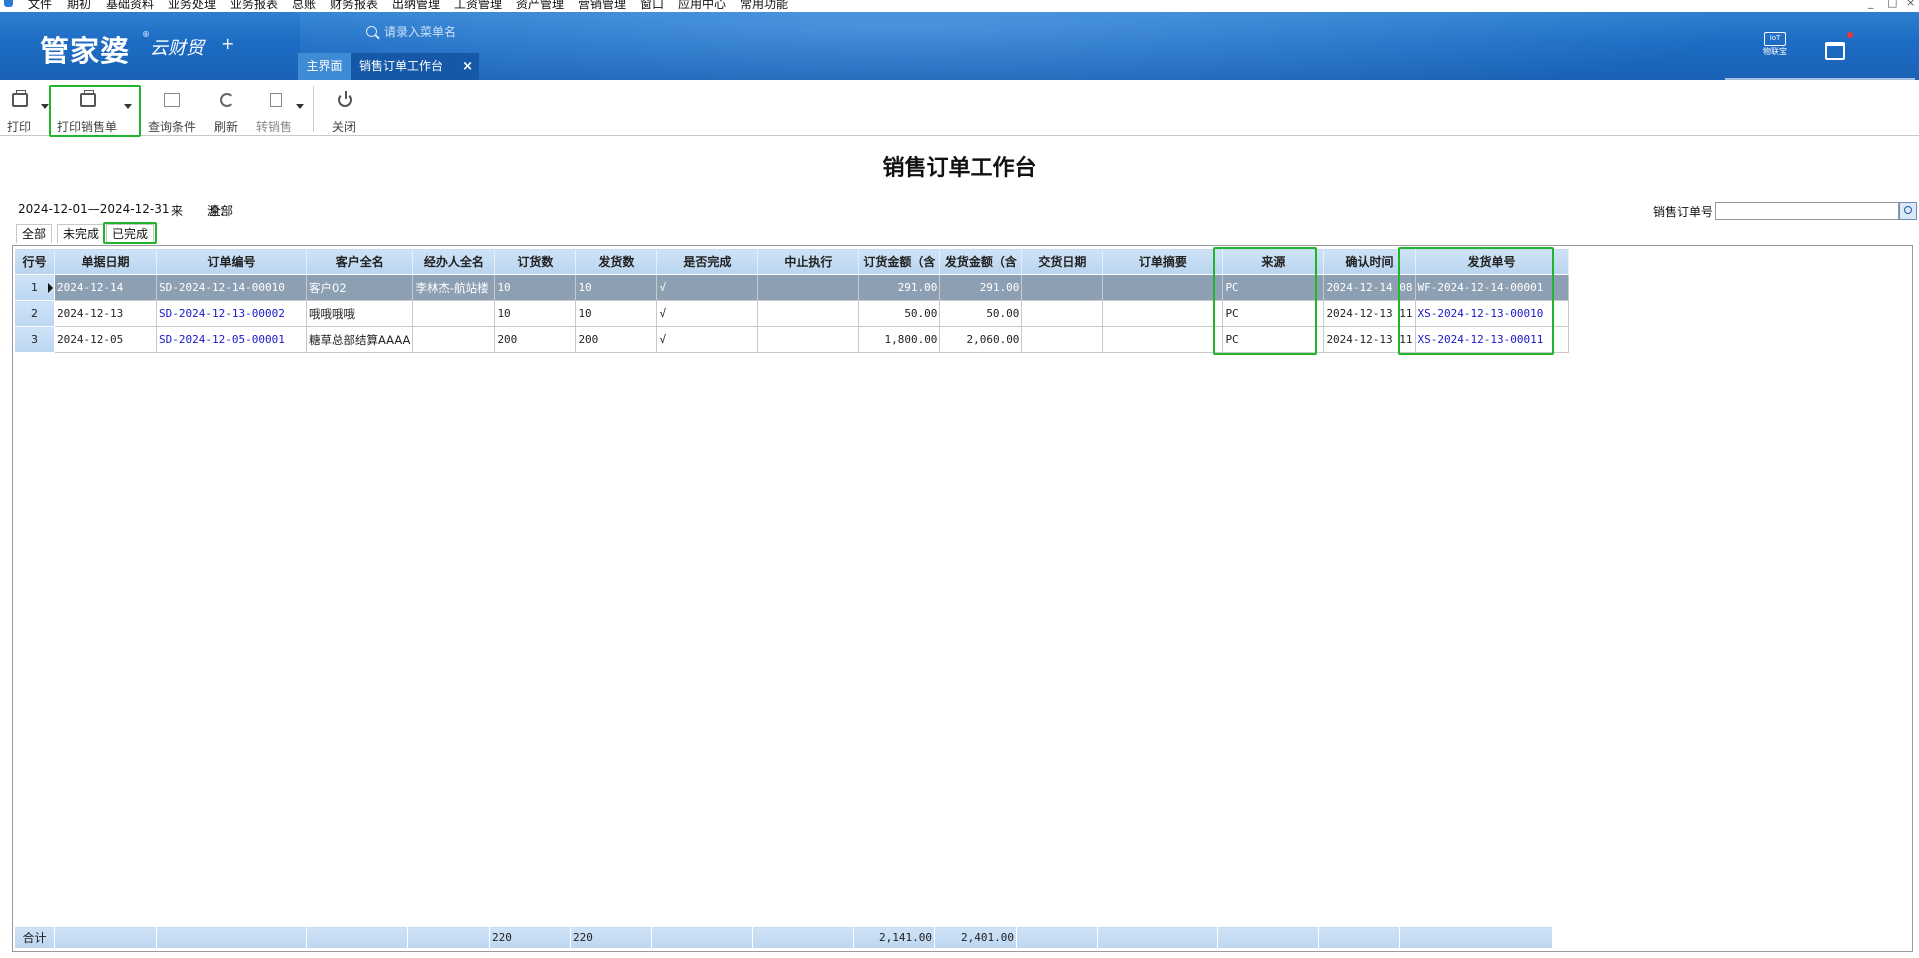  What do you see at coordinates (274, 127) in the screenshot?
I see `to-sales-label: 转销售` at bounding box center [274, 127].